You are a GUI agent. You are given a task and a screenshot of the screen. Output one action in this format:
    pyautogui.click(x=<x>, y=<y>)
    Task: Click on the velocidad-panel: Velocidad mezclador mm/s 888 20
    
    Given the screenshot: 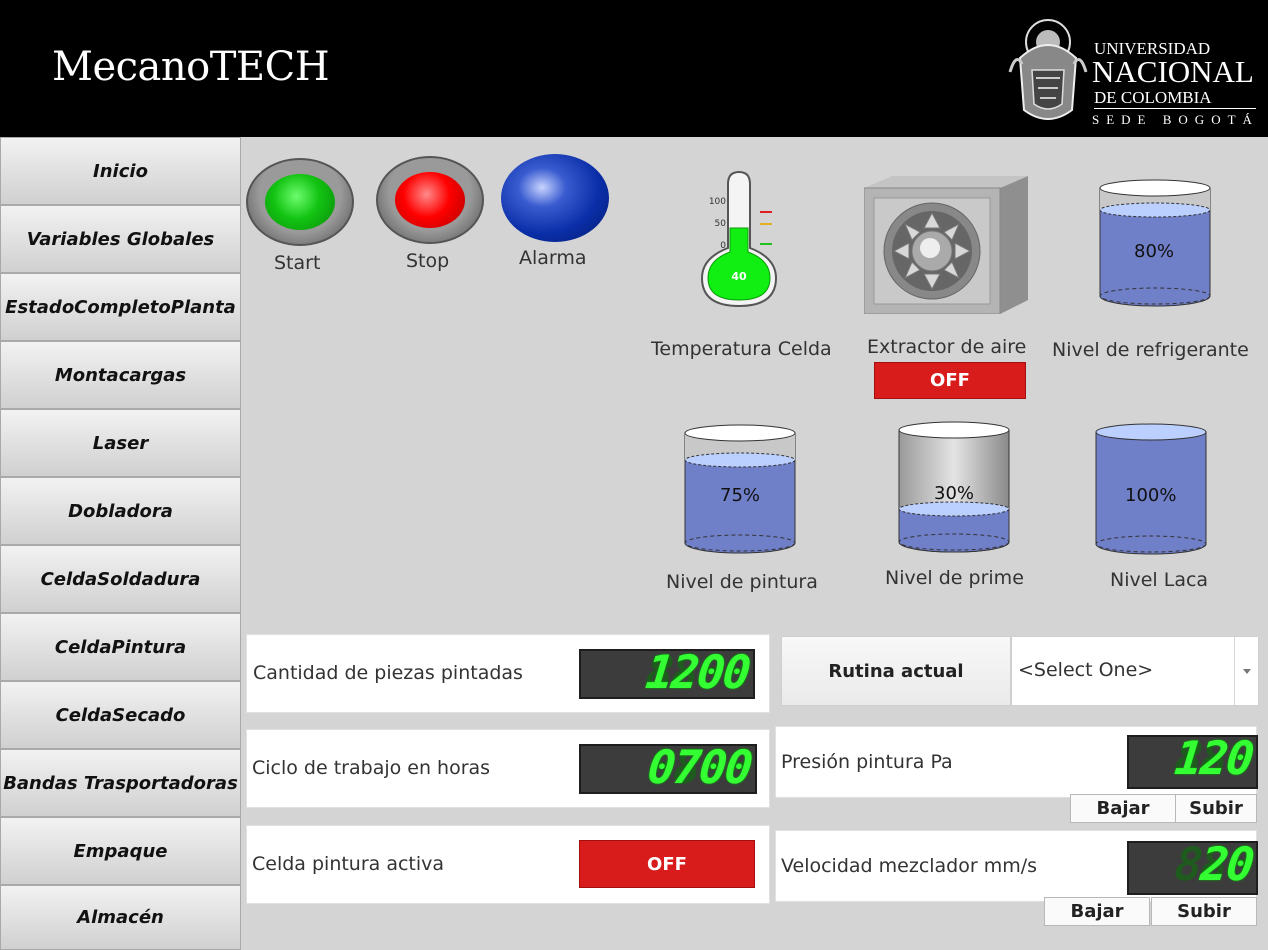 What is the action you would take?
    pyautogui.click(x=1016, y=866)
    